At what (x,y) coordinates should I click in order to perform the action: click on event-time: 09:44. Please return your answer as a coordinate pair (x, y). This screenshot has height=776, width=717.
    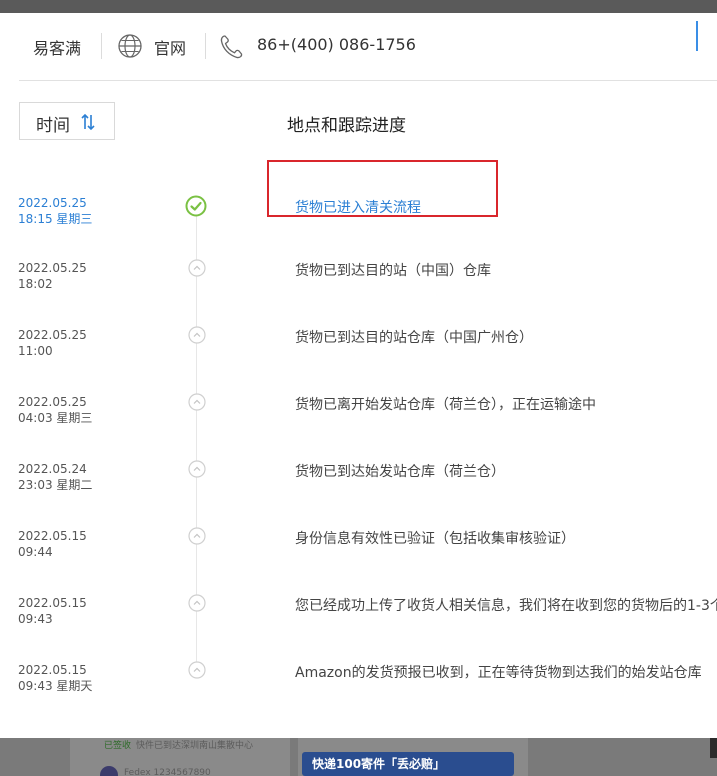
    Looking at the image, I should click on (35, 552).